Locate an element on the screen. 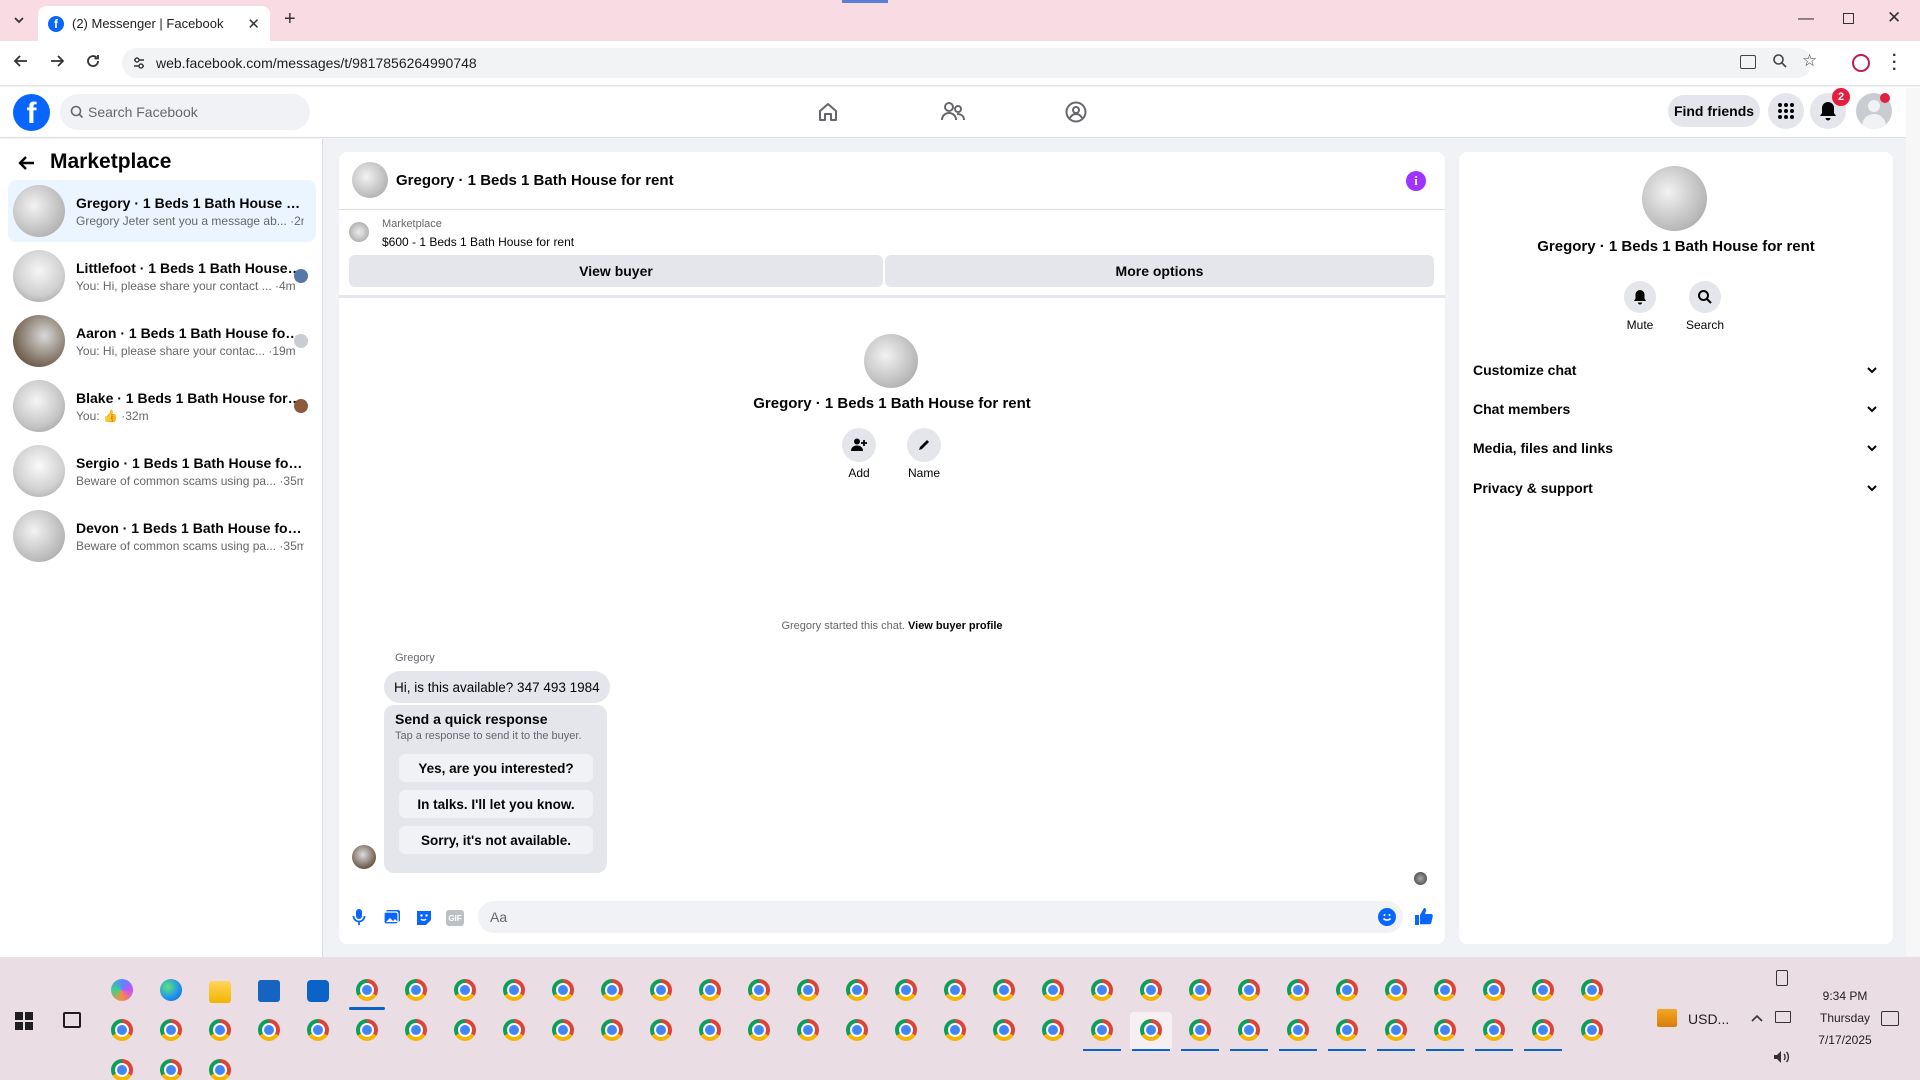 The height and width of the screenshot is (1080, 1920). chevron-up-icon is located at coordinates (1757, 1018).